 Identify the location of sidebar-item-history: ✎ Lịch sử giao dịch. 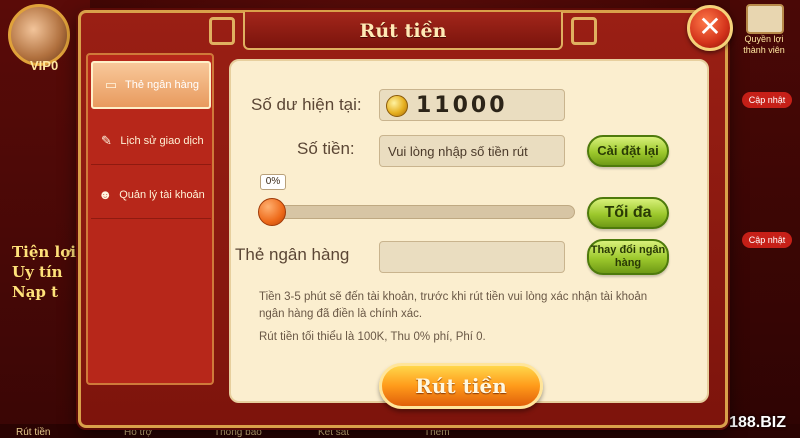
(151, 141).